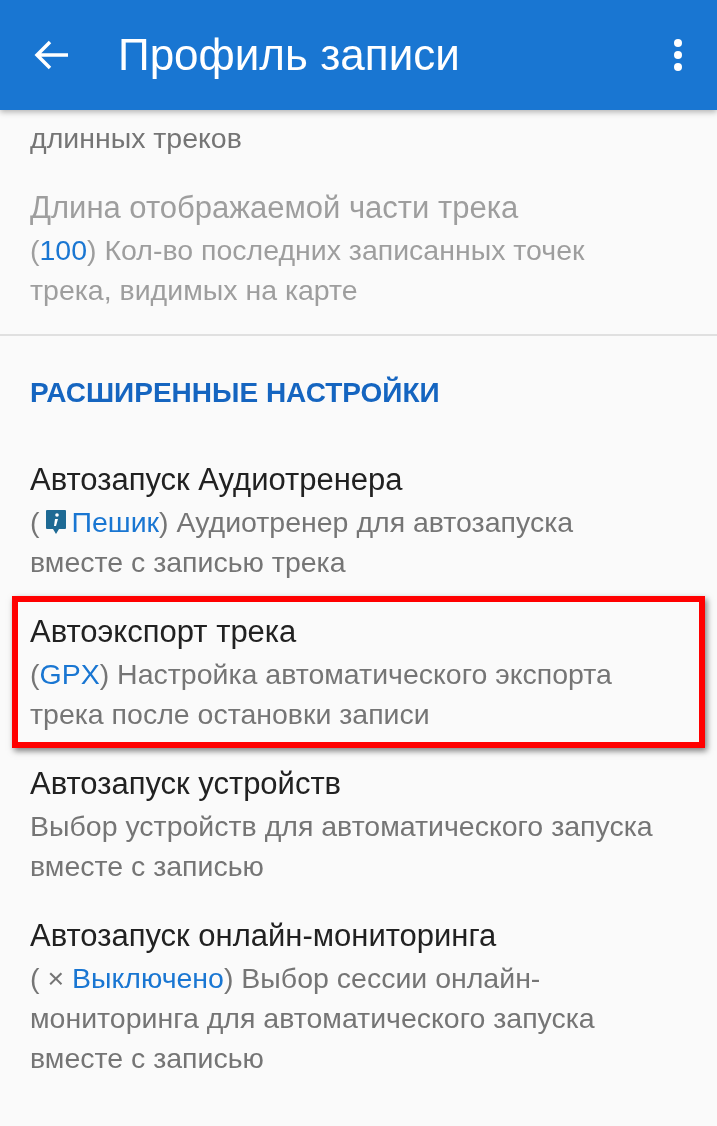  What do you see at coordinates (358, 141) in the screenshot?
I see `setting-row: длинных треков` at bounding box center [358, 141].